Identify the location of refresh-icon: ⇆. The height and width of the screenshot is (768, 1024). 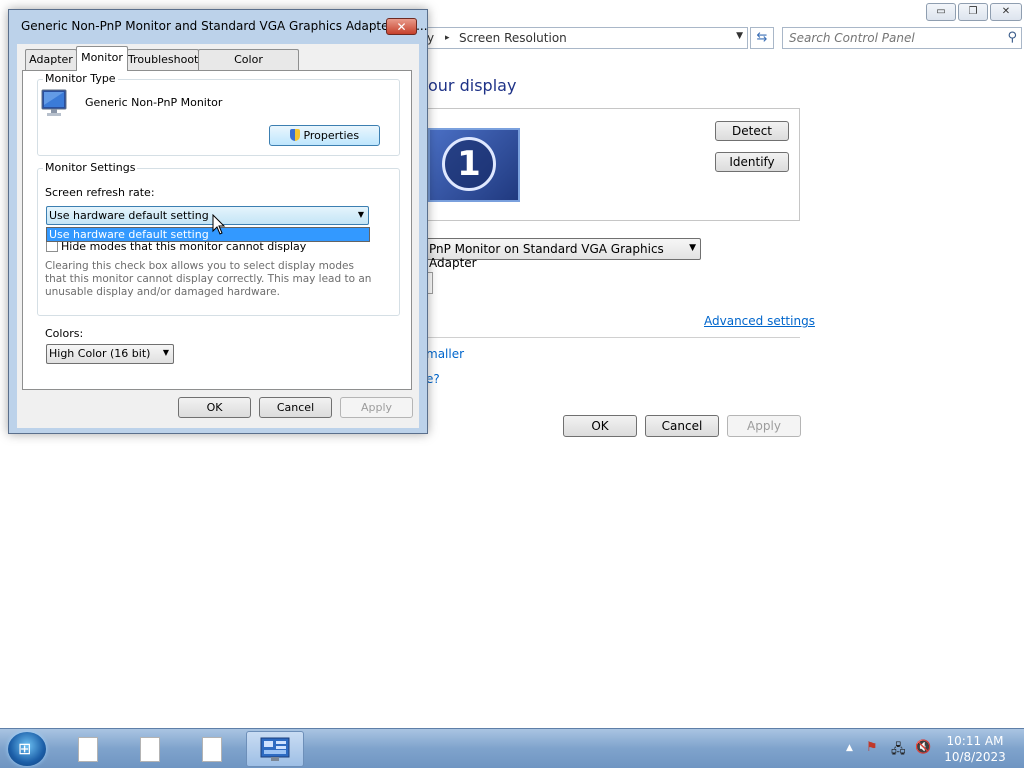
(762, 38).